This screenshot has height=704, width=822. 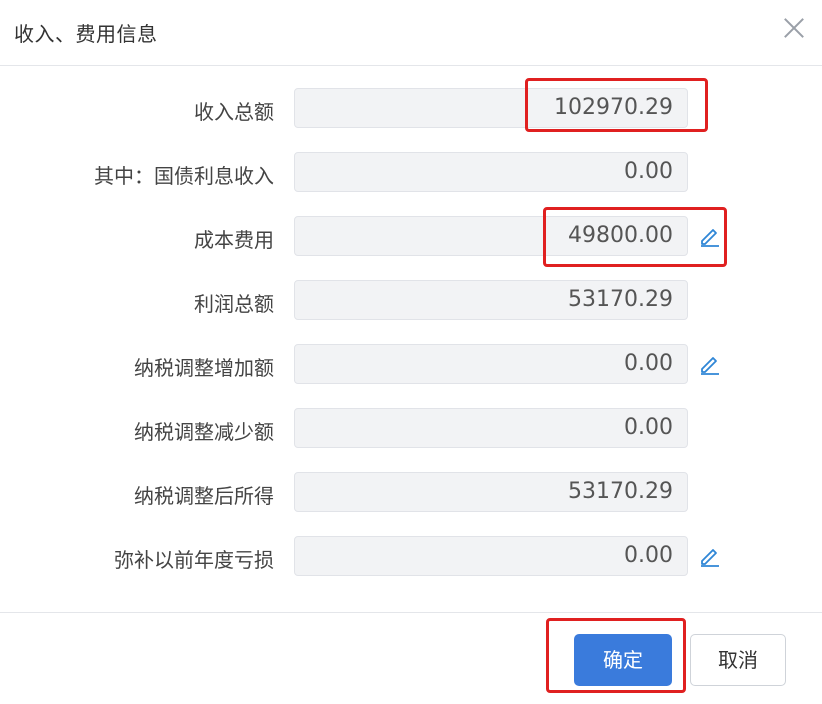 What do you see at coordinates (491, 236) in the screenshot?
I see `cost-expense-field: 49800.00` at bounding box center [491, 236].